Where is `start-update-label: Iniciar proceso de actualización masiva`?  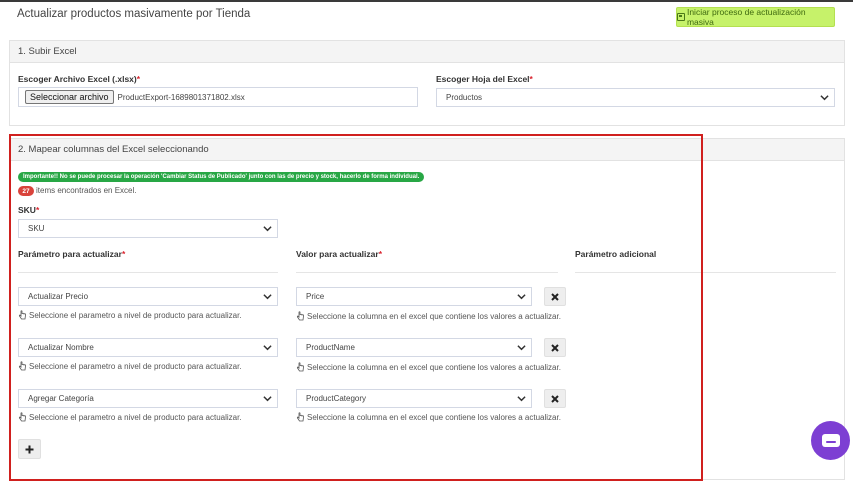 start-update-label: Iniciar proceso de actualización masiva is located at coordinates (746, 17).